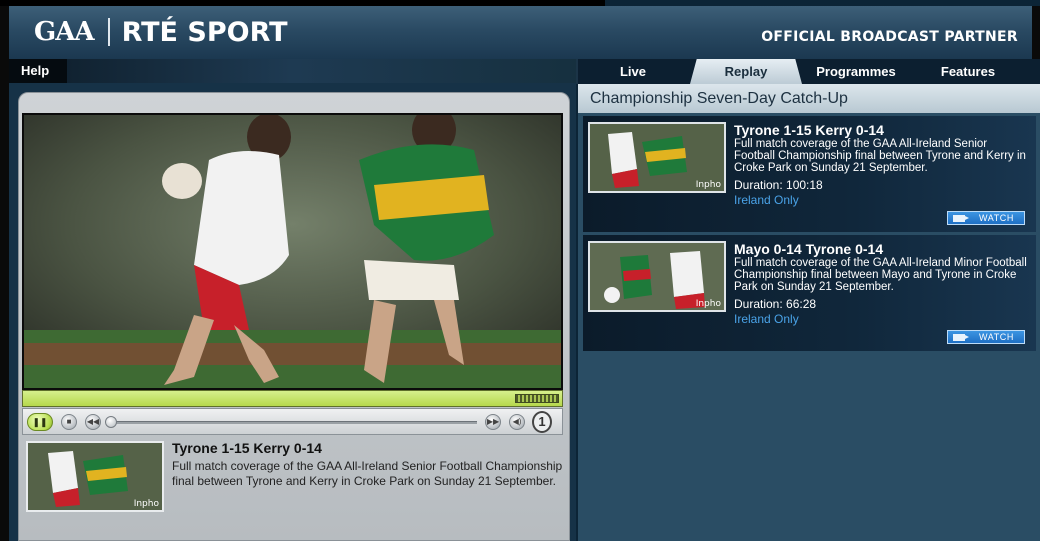  What do you see at coordinates (64, 32) in the screenshot?
I see `gaa-logo-text: GAA` at bounding box center [64, 32].